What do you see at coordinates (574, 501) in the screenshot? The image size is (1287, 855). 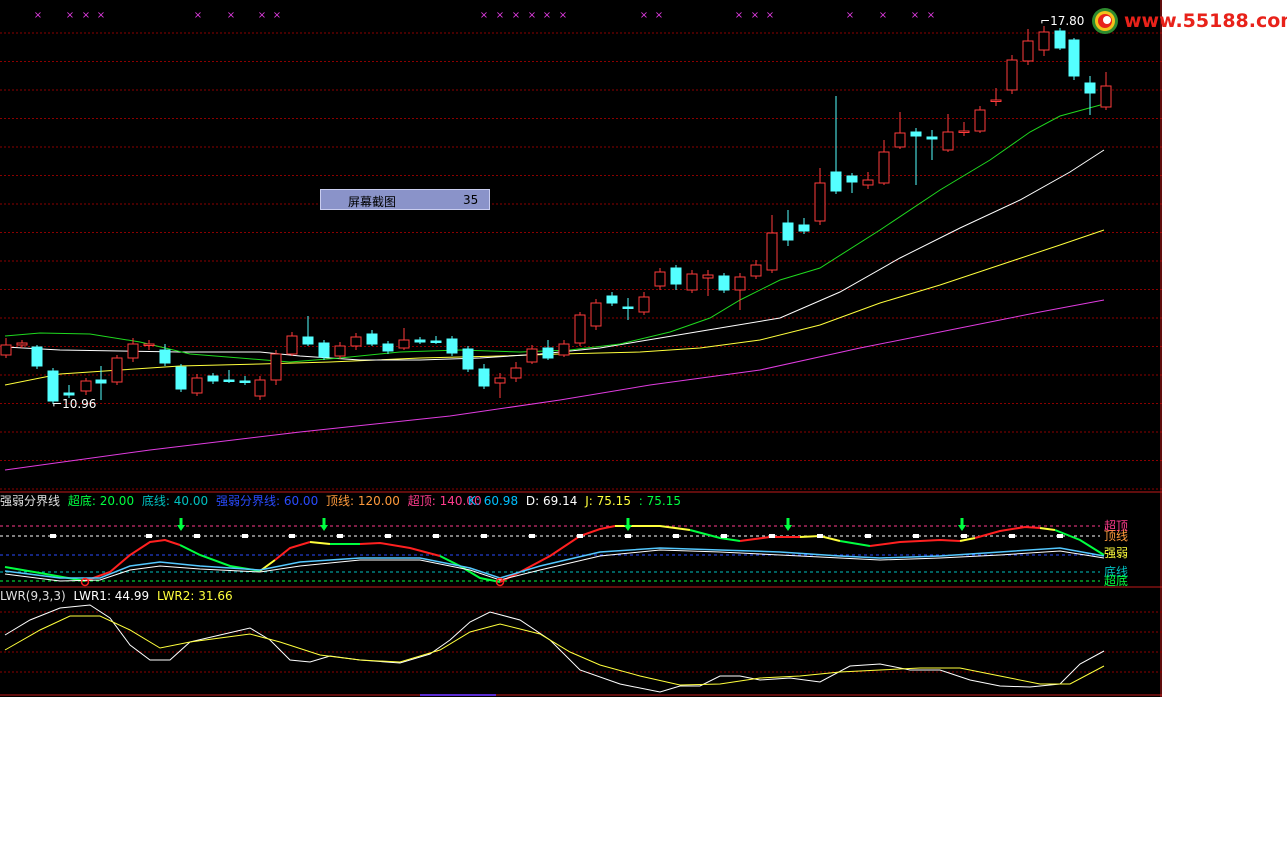 I see `kdj-header: K: 60.98 D: 69.14 J: 75.15 : 75.15` at bounding box center [574, 501].